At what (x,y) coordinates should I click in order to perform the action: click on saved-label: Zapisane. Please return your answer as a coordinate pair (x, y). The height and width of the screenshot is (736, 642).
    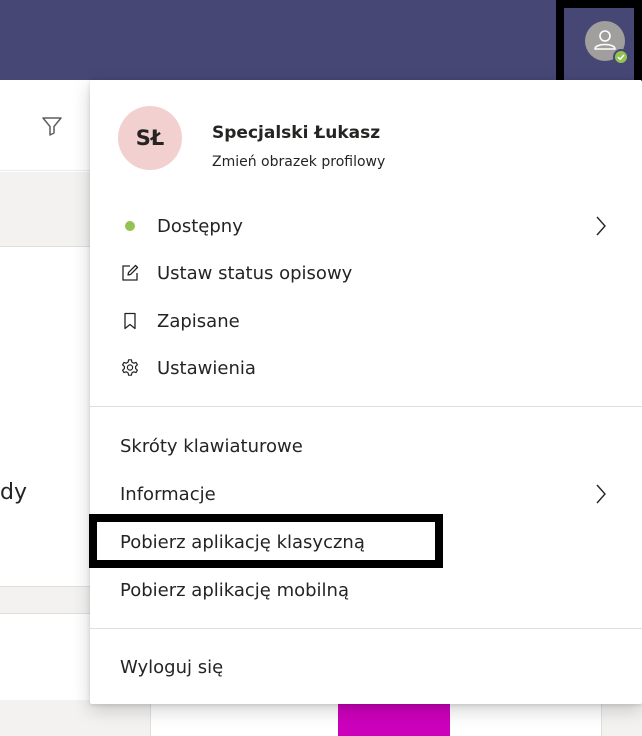
    Looking at the image, I should click on (198, 321).